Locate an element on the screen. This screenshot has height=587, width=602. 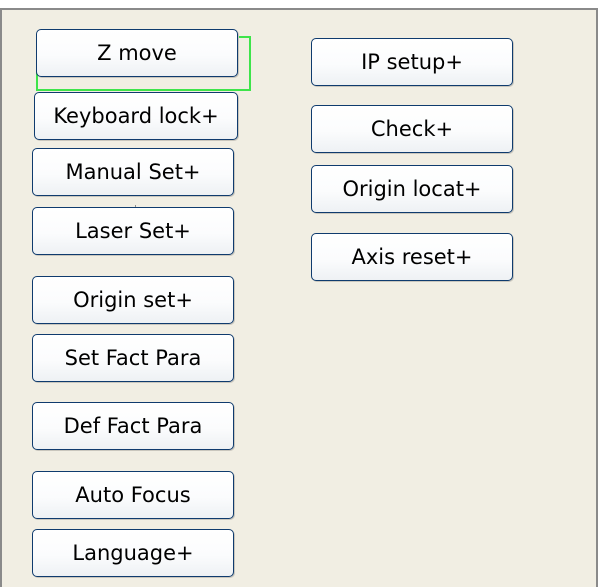
z-move-button: Z move is located at coordinates (137, 53).